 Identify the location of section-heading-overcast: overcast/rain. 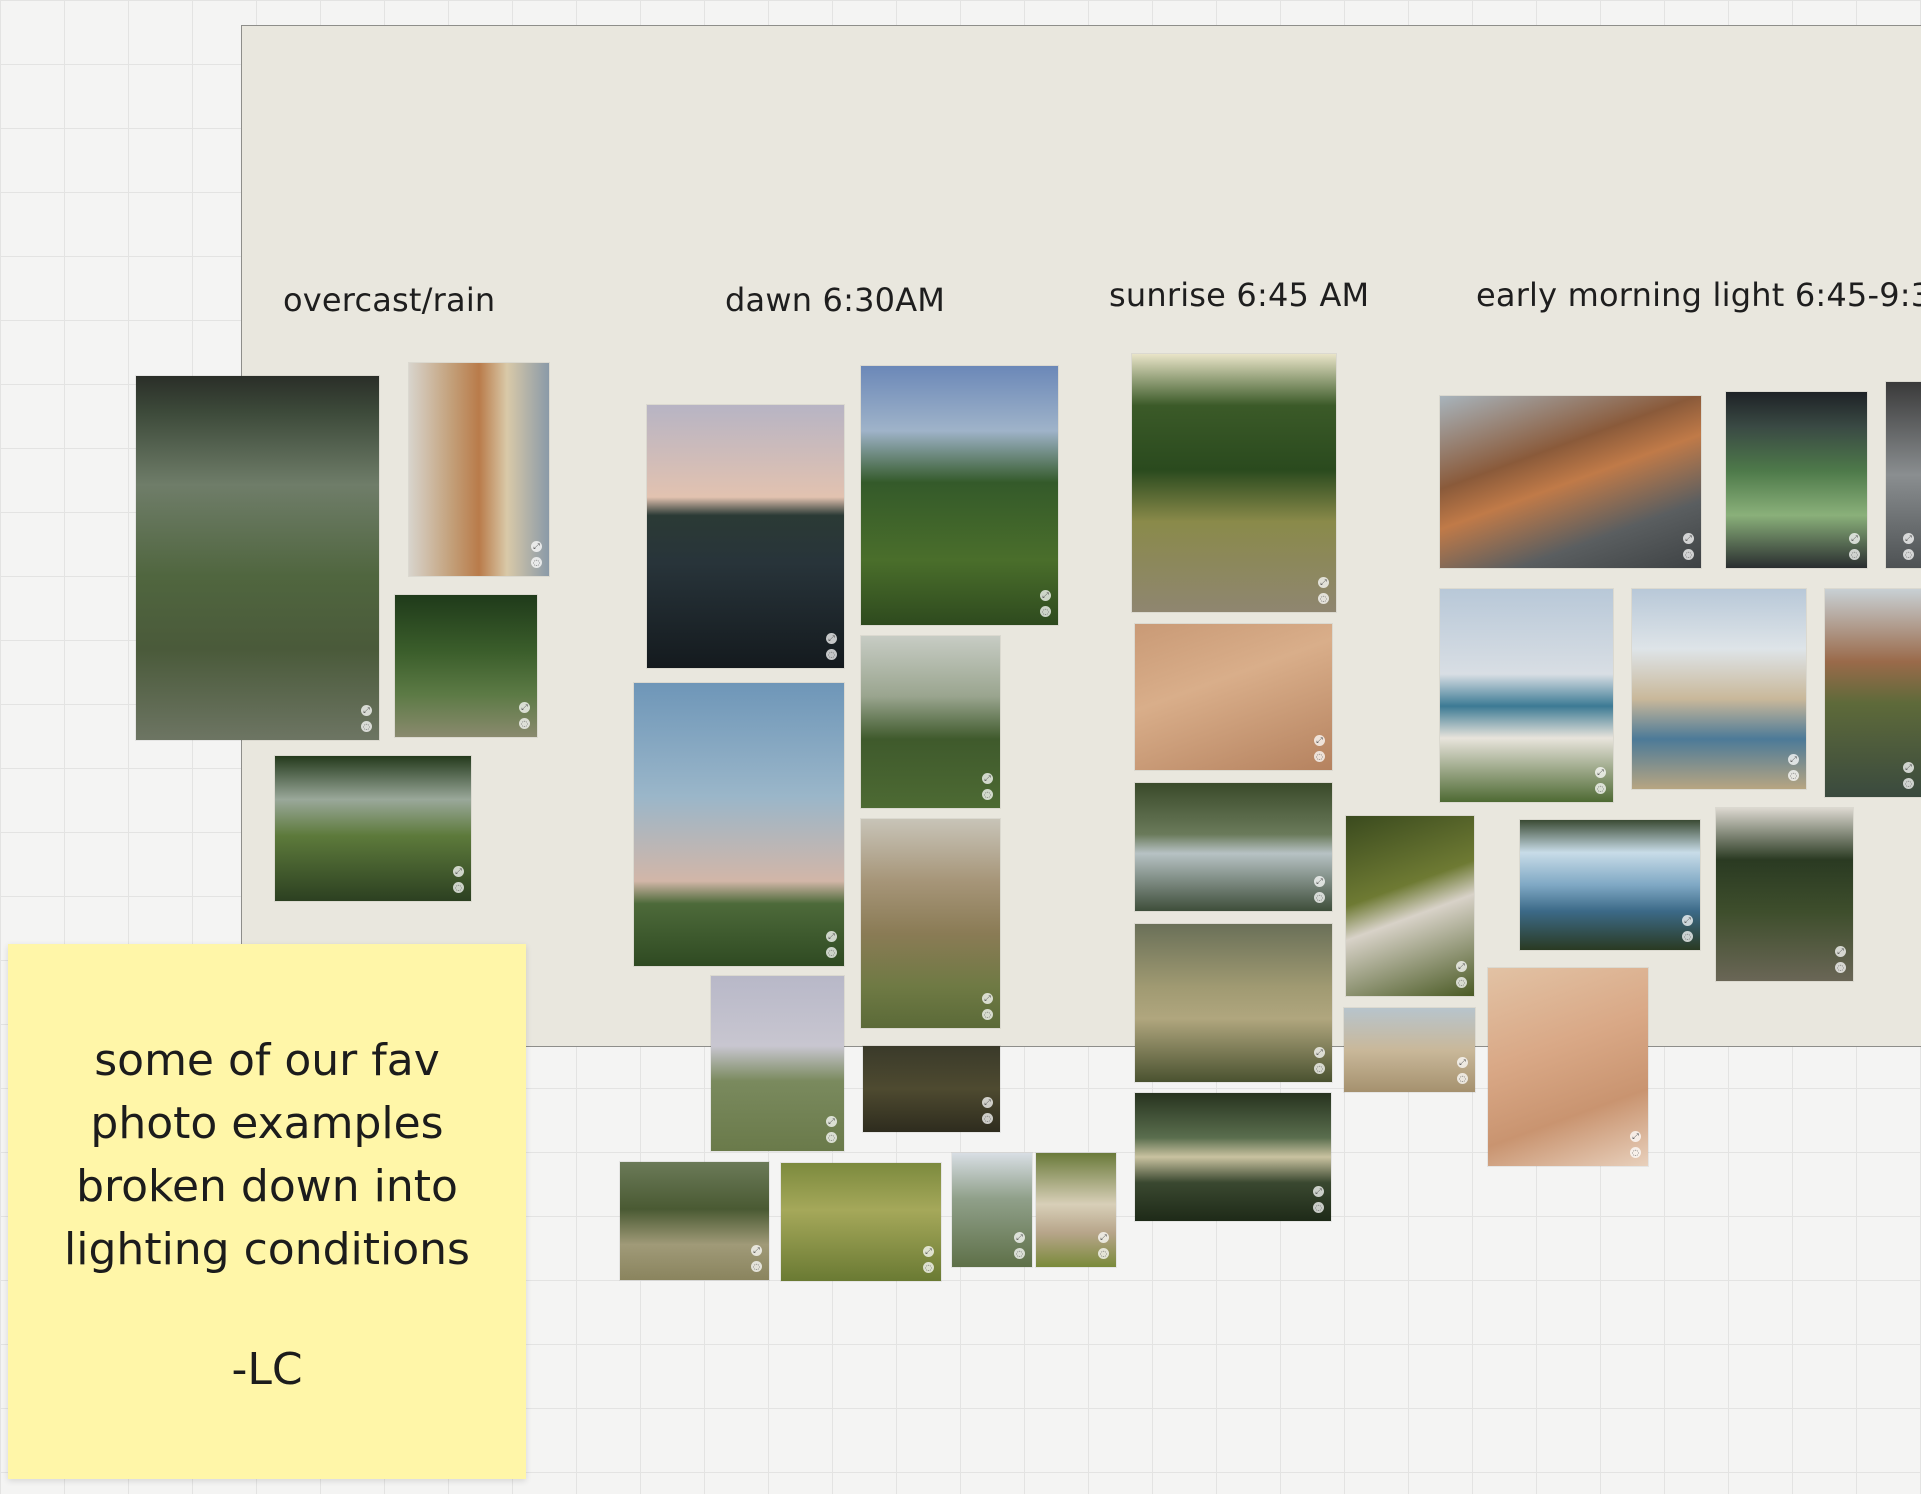
(389, 300).